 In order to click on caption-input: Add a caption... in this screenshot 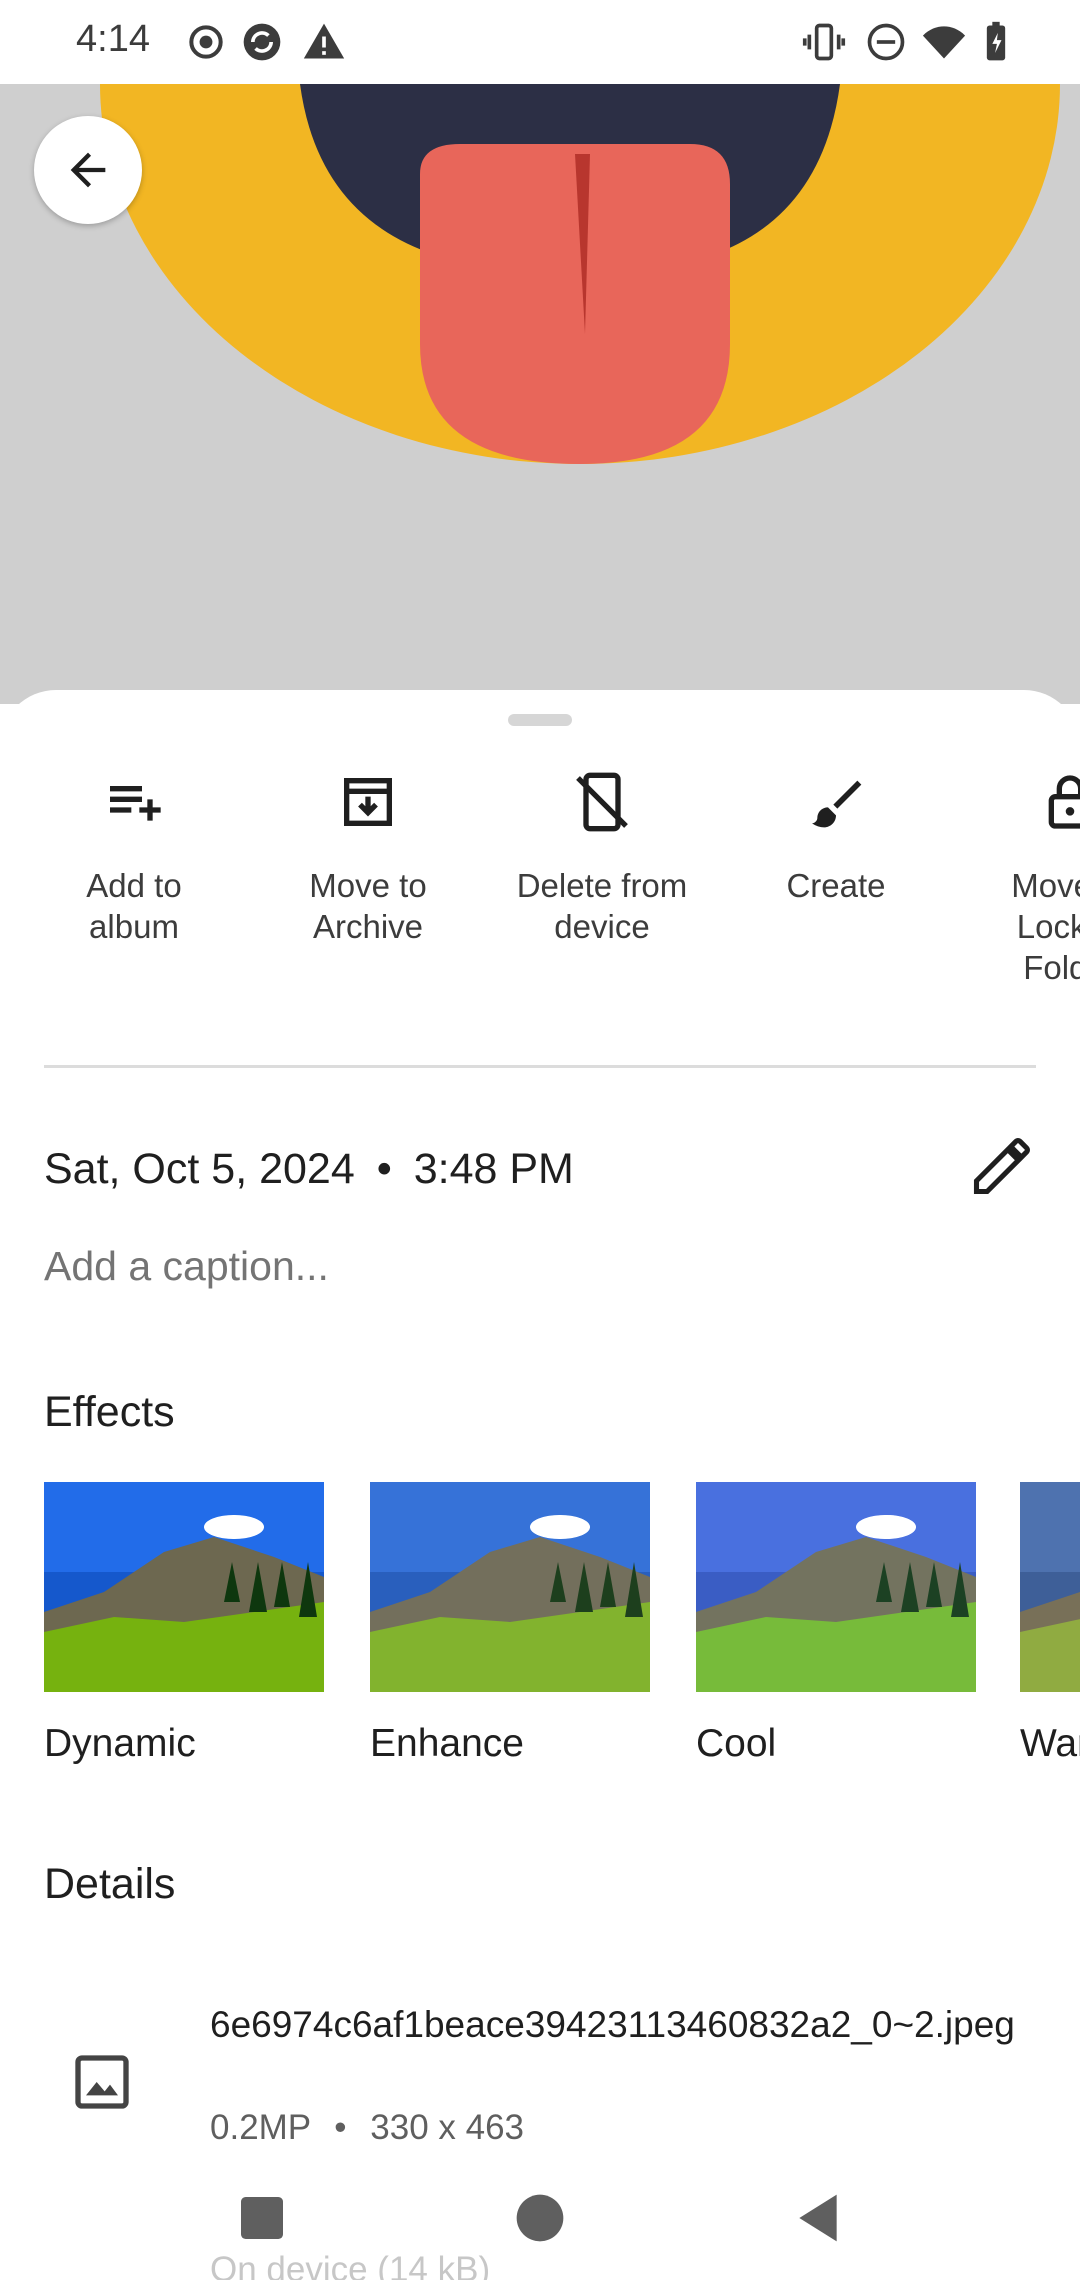, I will do `click(186, 1266)`.